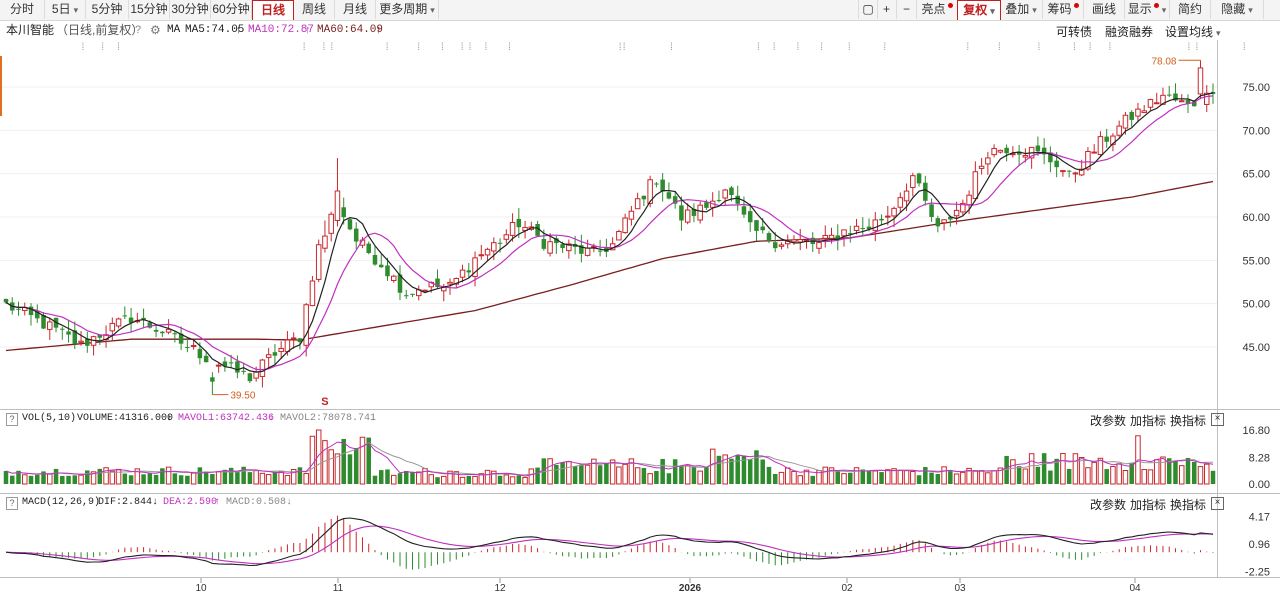  Describe the element at coordinates (847, 588) in the screenshot. I see `date-tick-label: 02` at that location.